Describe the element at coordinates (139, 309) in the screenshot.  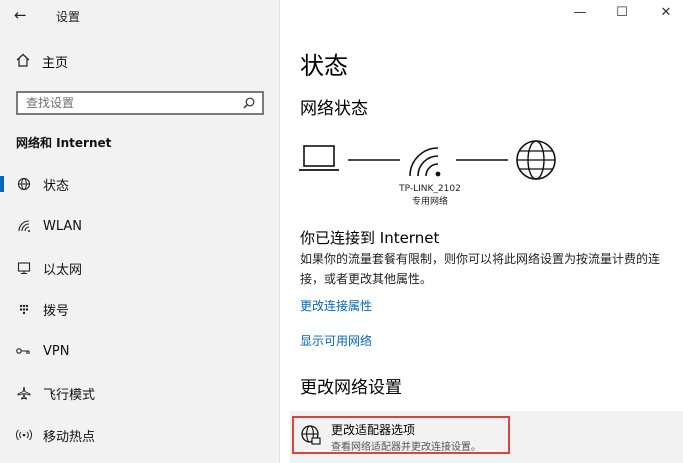
I see `sidebar-item-dialup: 拨号` at that location.